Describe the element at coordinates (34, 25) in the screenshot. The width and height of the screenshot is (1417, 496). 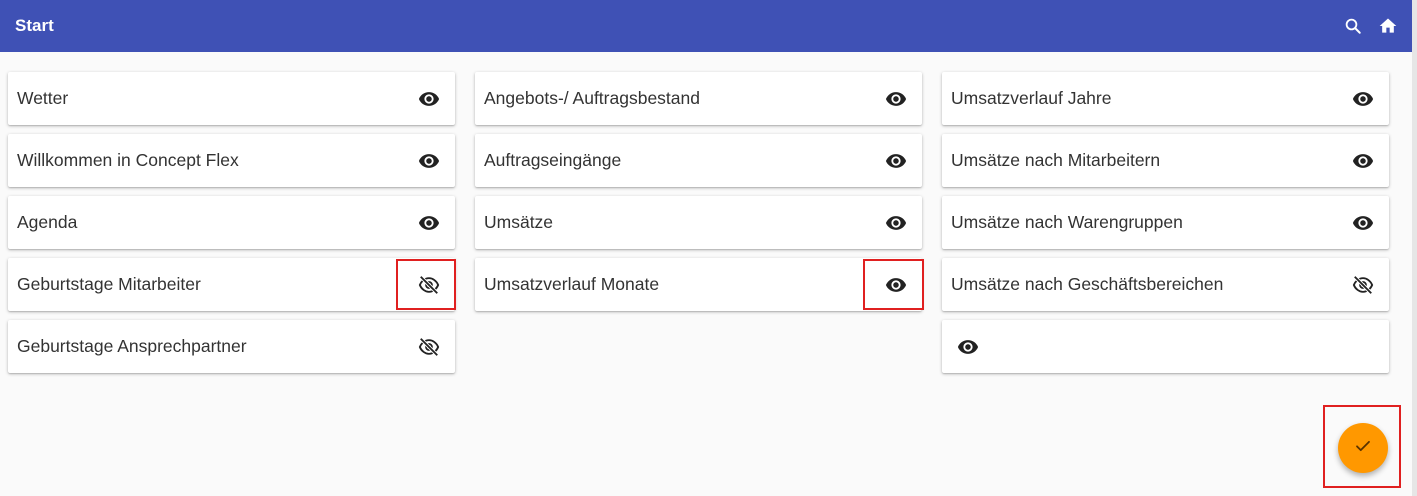
I see `page-title: Start` at that location.